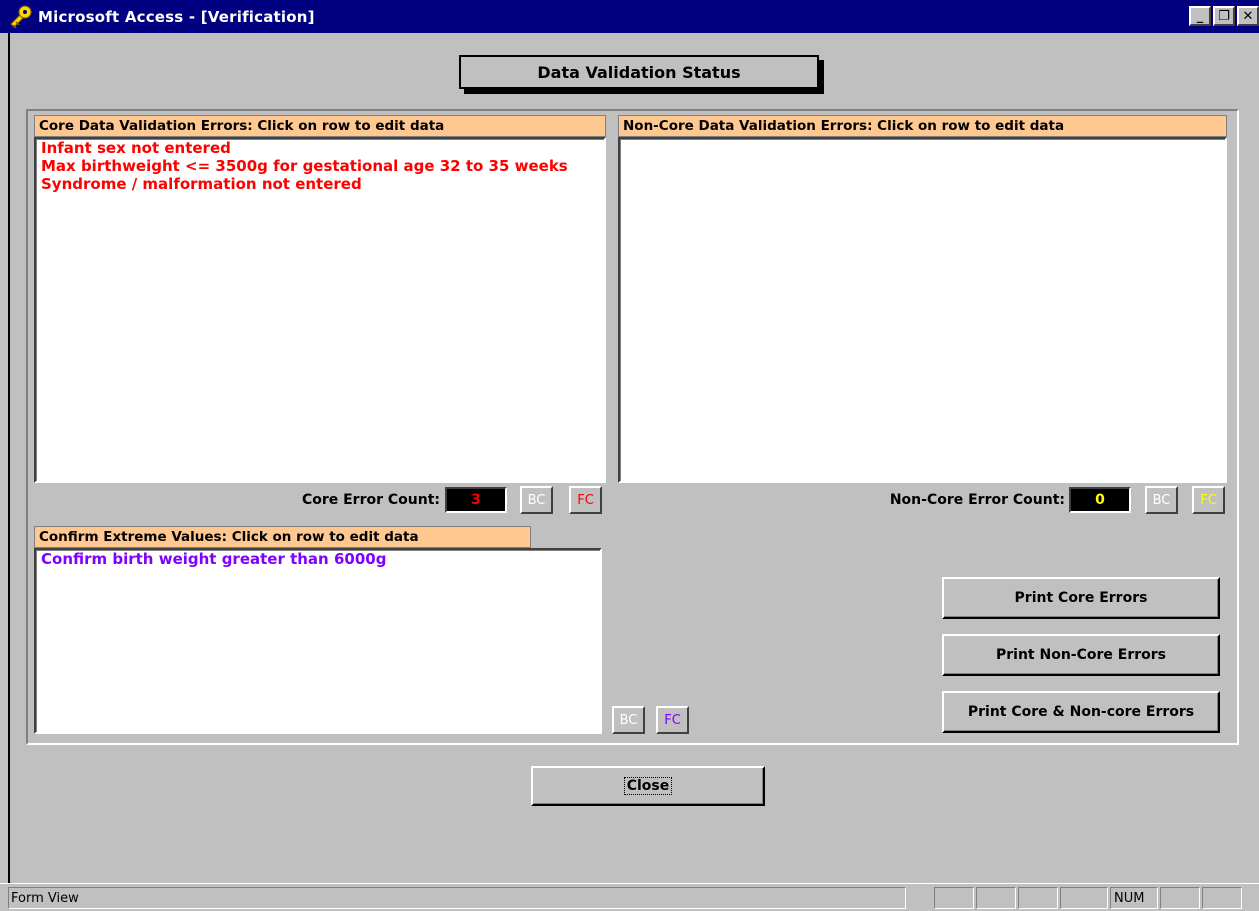  I want to click on close-button-label: Close, so click(648, 786).